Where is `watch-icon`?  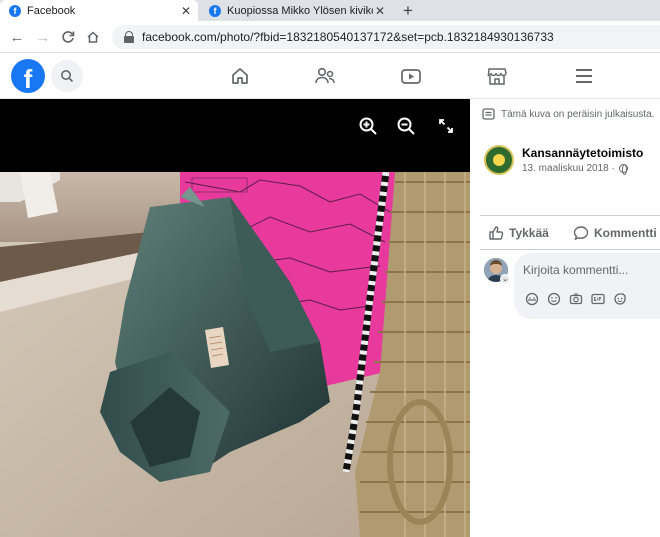 watch-icon is located at coordinates (411, 76).